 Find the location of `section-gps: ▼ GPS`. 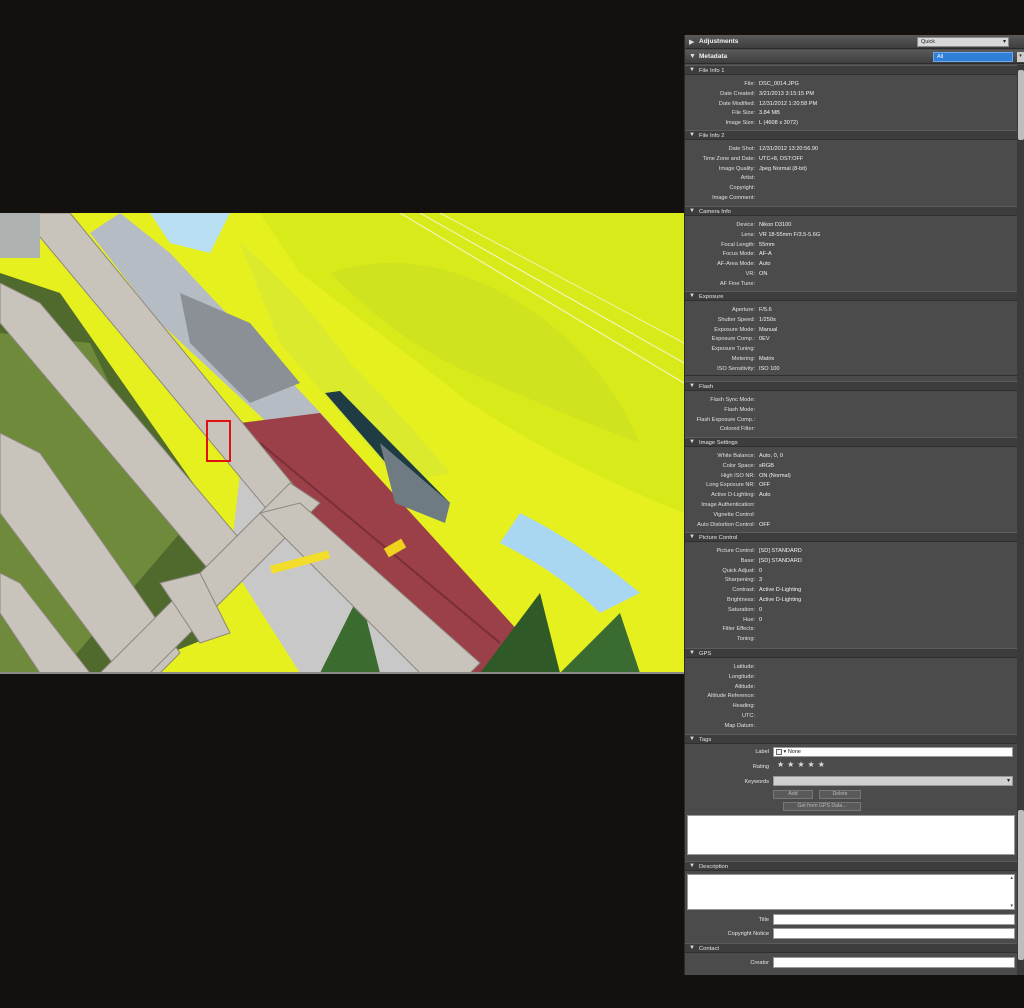

section-gps: ▼ GPS is located at coordinates (851, 653).